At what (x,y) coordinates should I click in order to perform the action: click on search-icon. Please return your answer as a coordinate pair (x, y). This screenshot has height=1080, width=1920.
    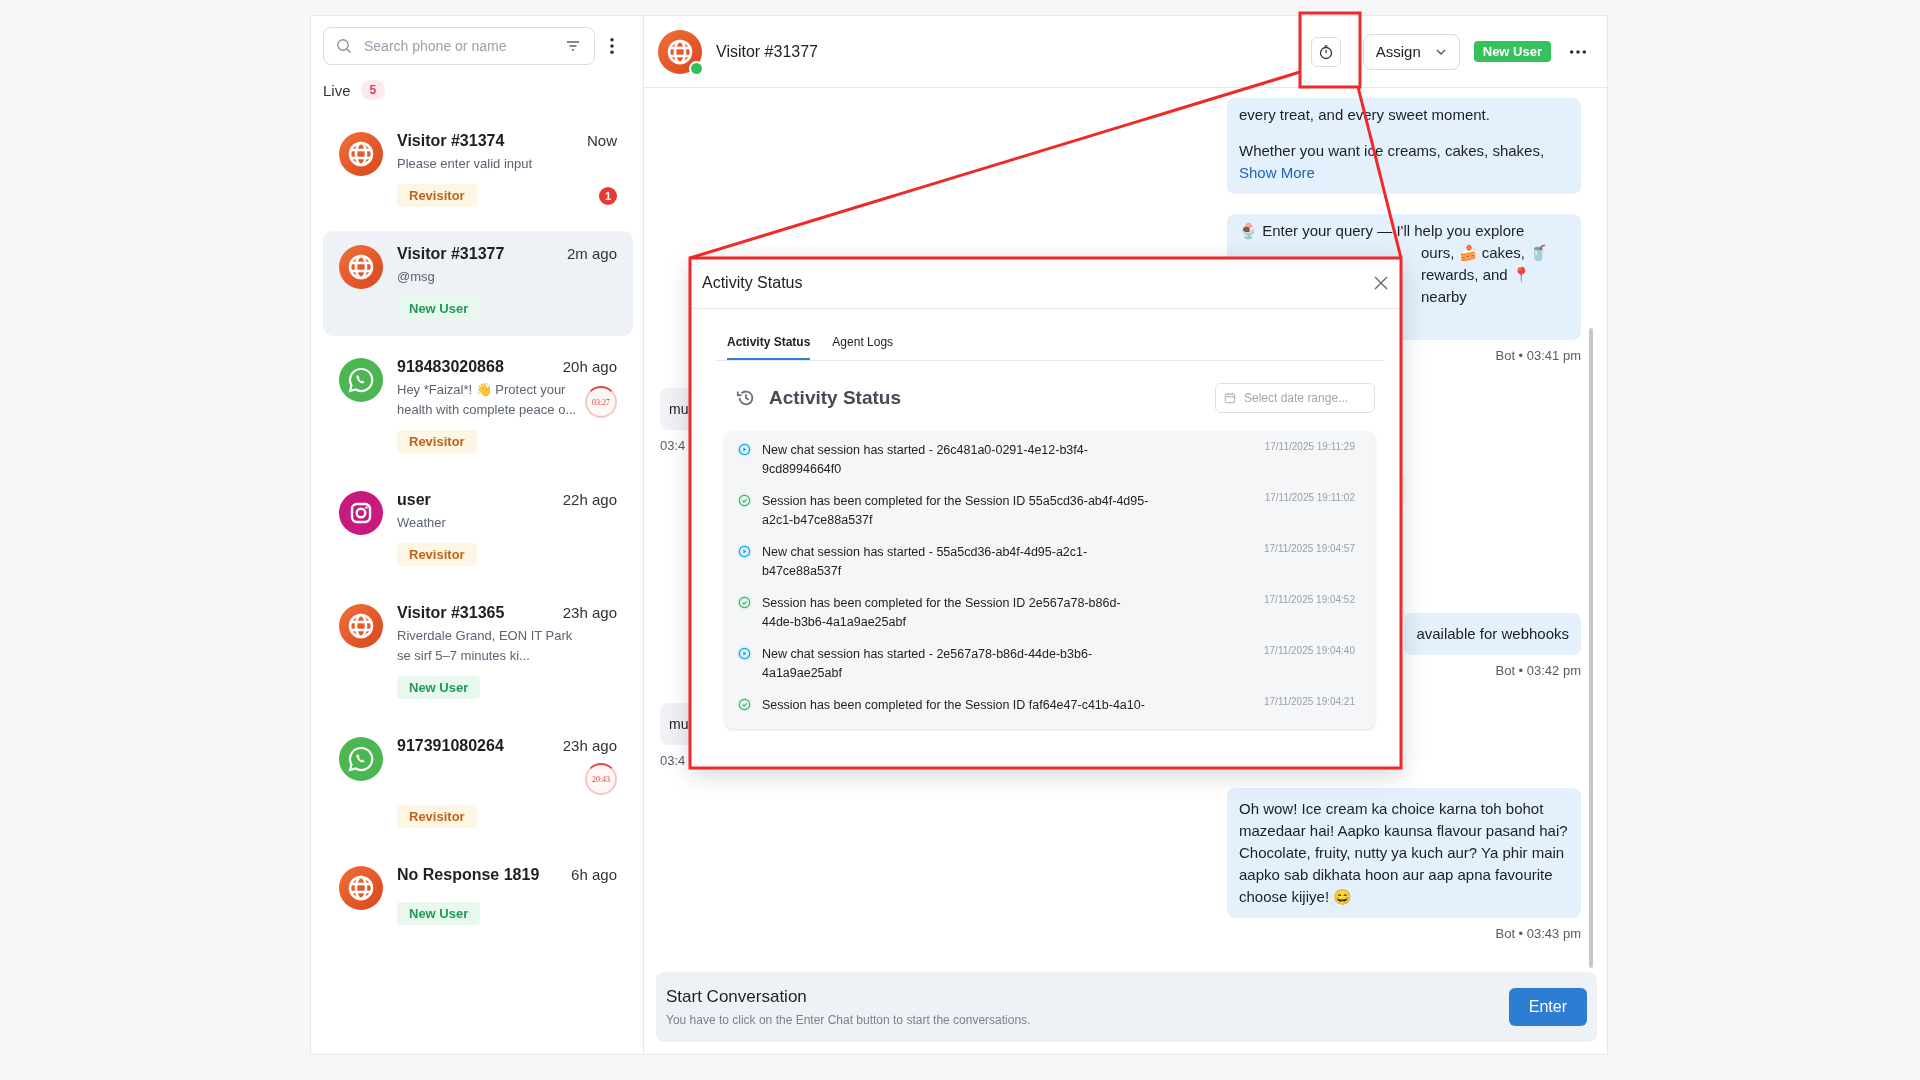
    Looking at the image, I should click on (344, 46).